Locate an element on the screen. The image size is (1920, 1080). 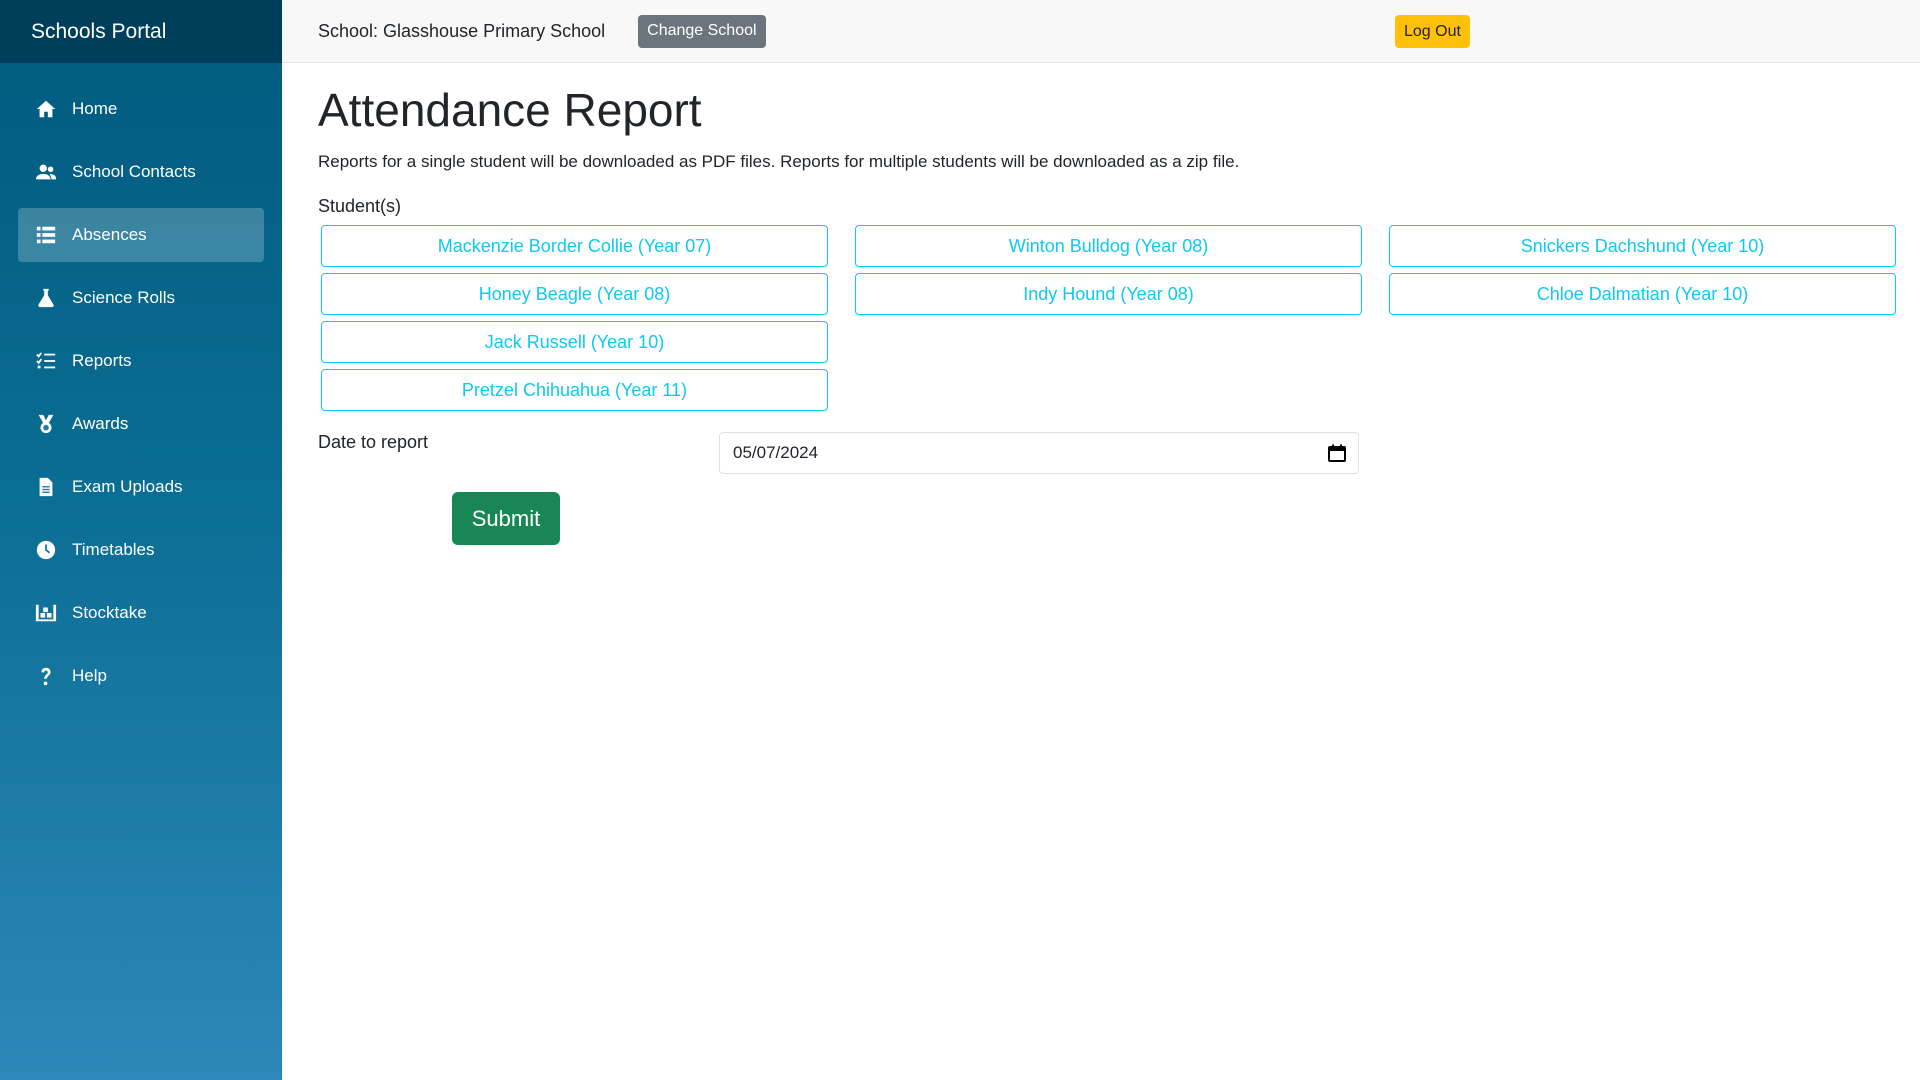
sidebar-item-school-contacts: School Contacts is located at coordinates (141, 172).